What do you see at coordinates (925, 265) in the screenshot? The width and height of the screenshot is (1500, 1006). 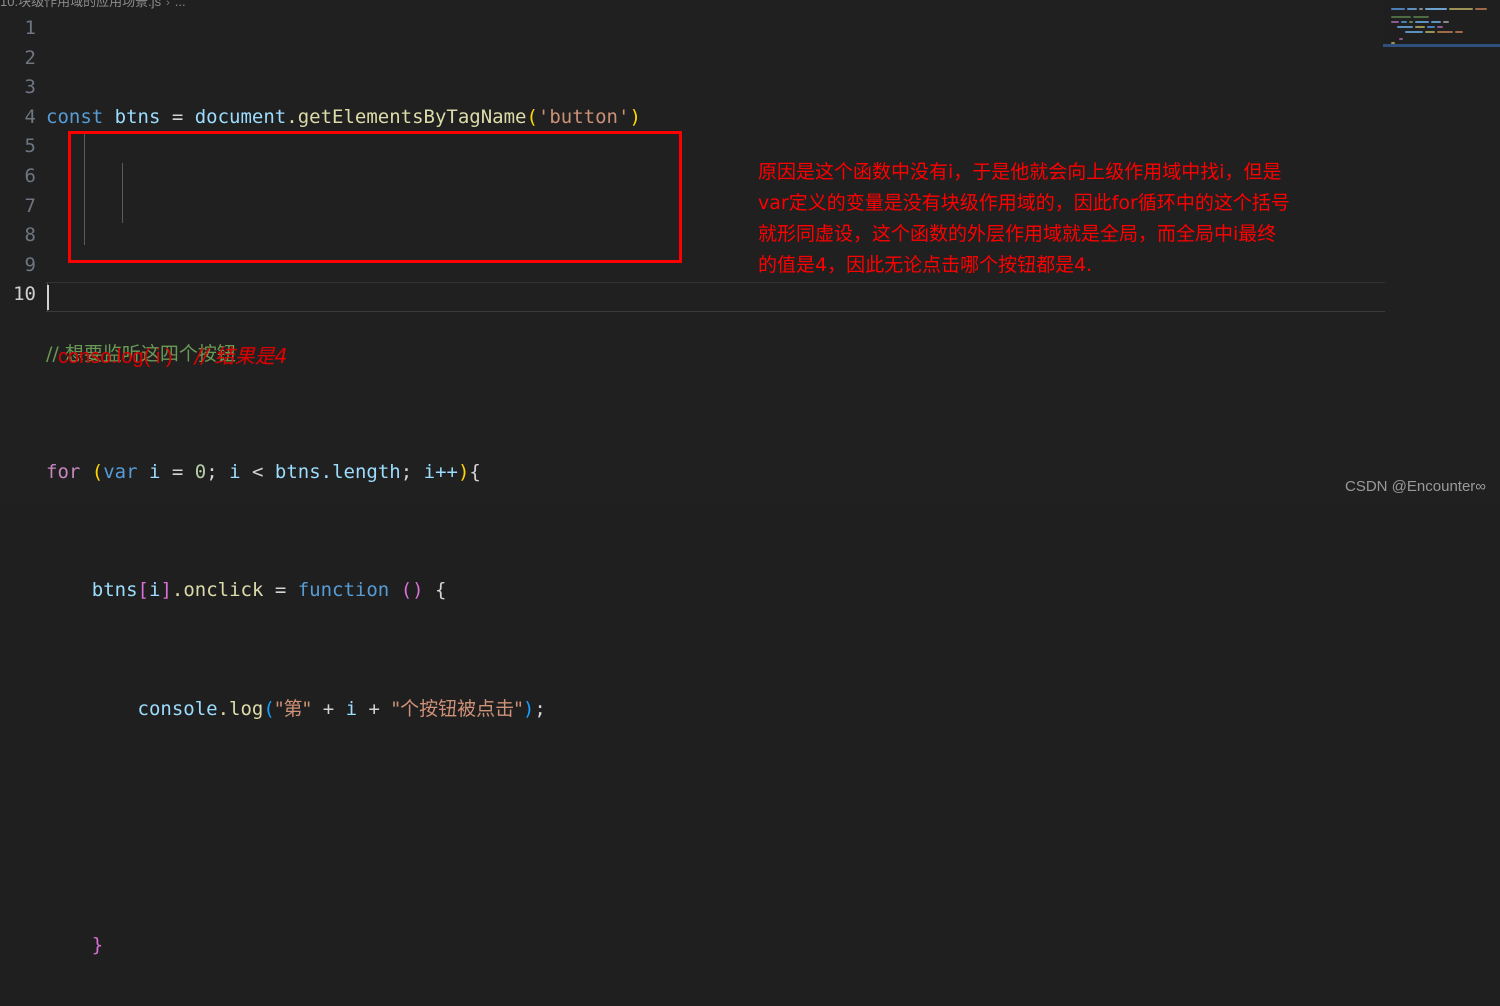 I see `annotation-line: 的值是4，因此无论点击哪个按钮都是4.` at bounding box center [925, 265].